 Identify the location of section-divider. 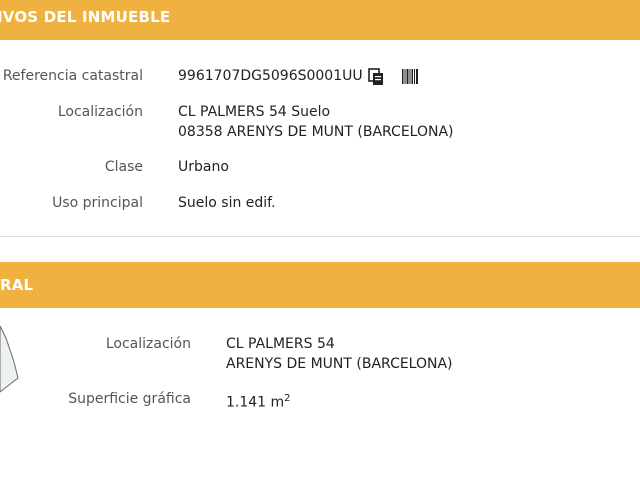
(320, 236).